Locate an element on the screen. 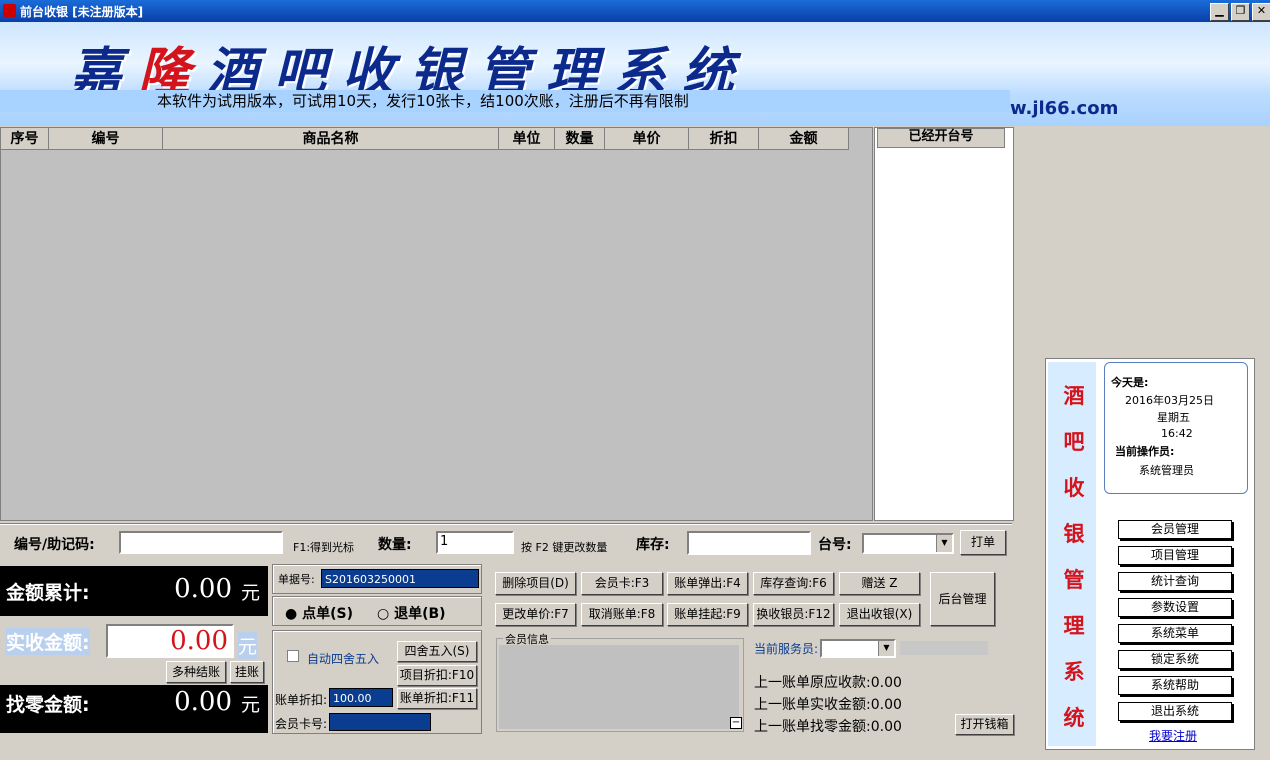 This screenshot has width=1270, height=760. open-drawer-button: 打开钱箱 is located at coordinates (984, 724).